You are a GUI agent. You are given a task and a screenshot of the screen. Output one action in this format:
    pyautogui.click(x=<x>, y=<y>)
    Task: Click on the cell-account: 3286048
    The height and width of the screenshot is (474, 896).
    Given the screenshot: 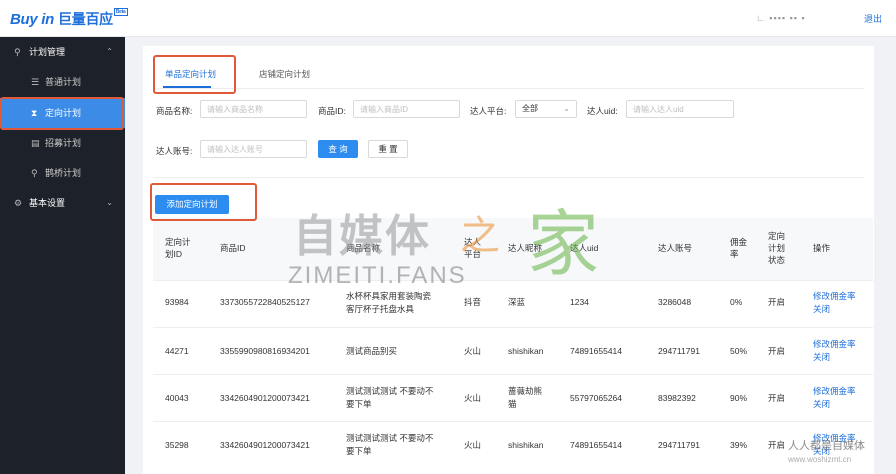 What is the action you would take?
    pyautogui.click(x=675, y=302)
    